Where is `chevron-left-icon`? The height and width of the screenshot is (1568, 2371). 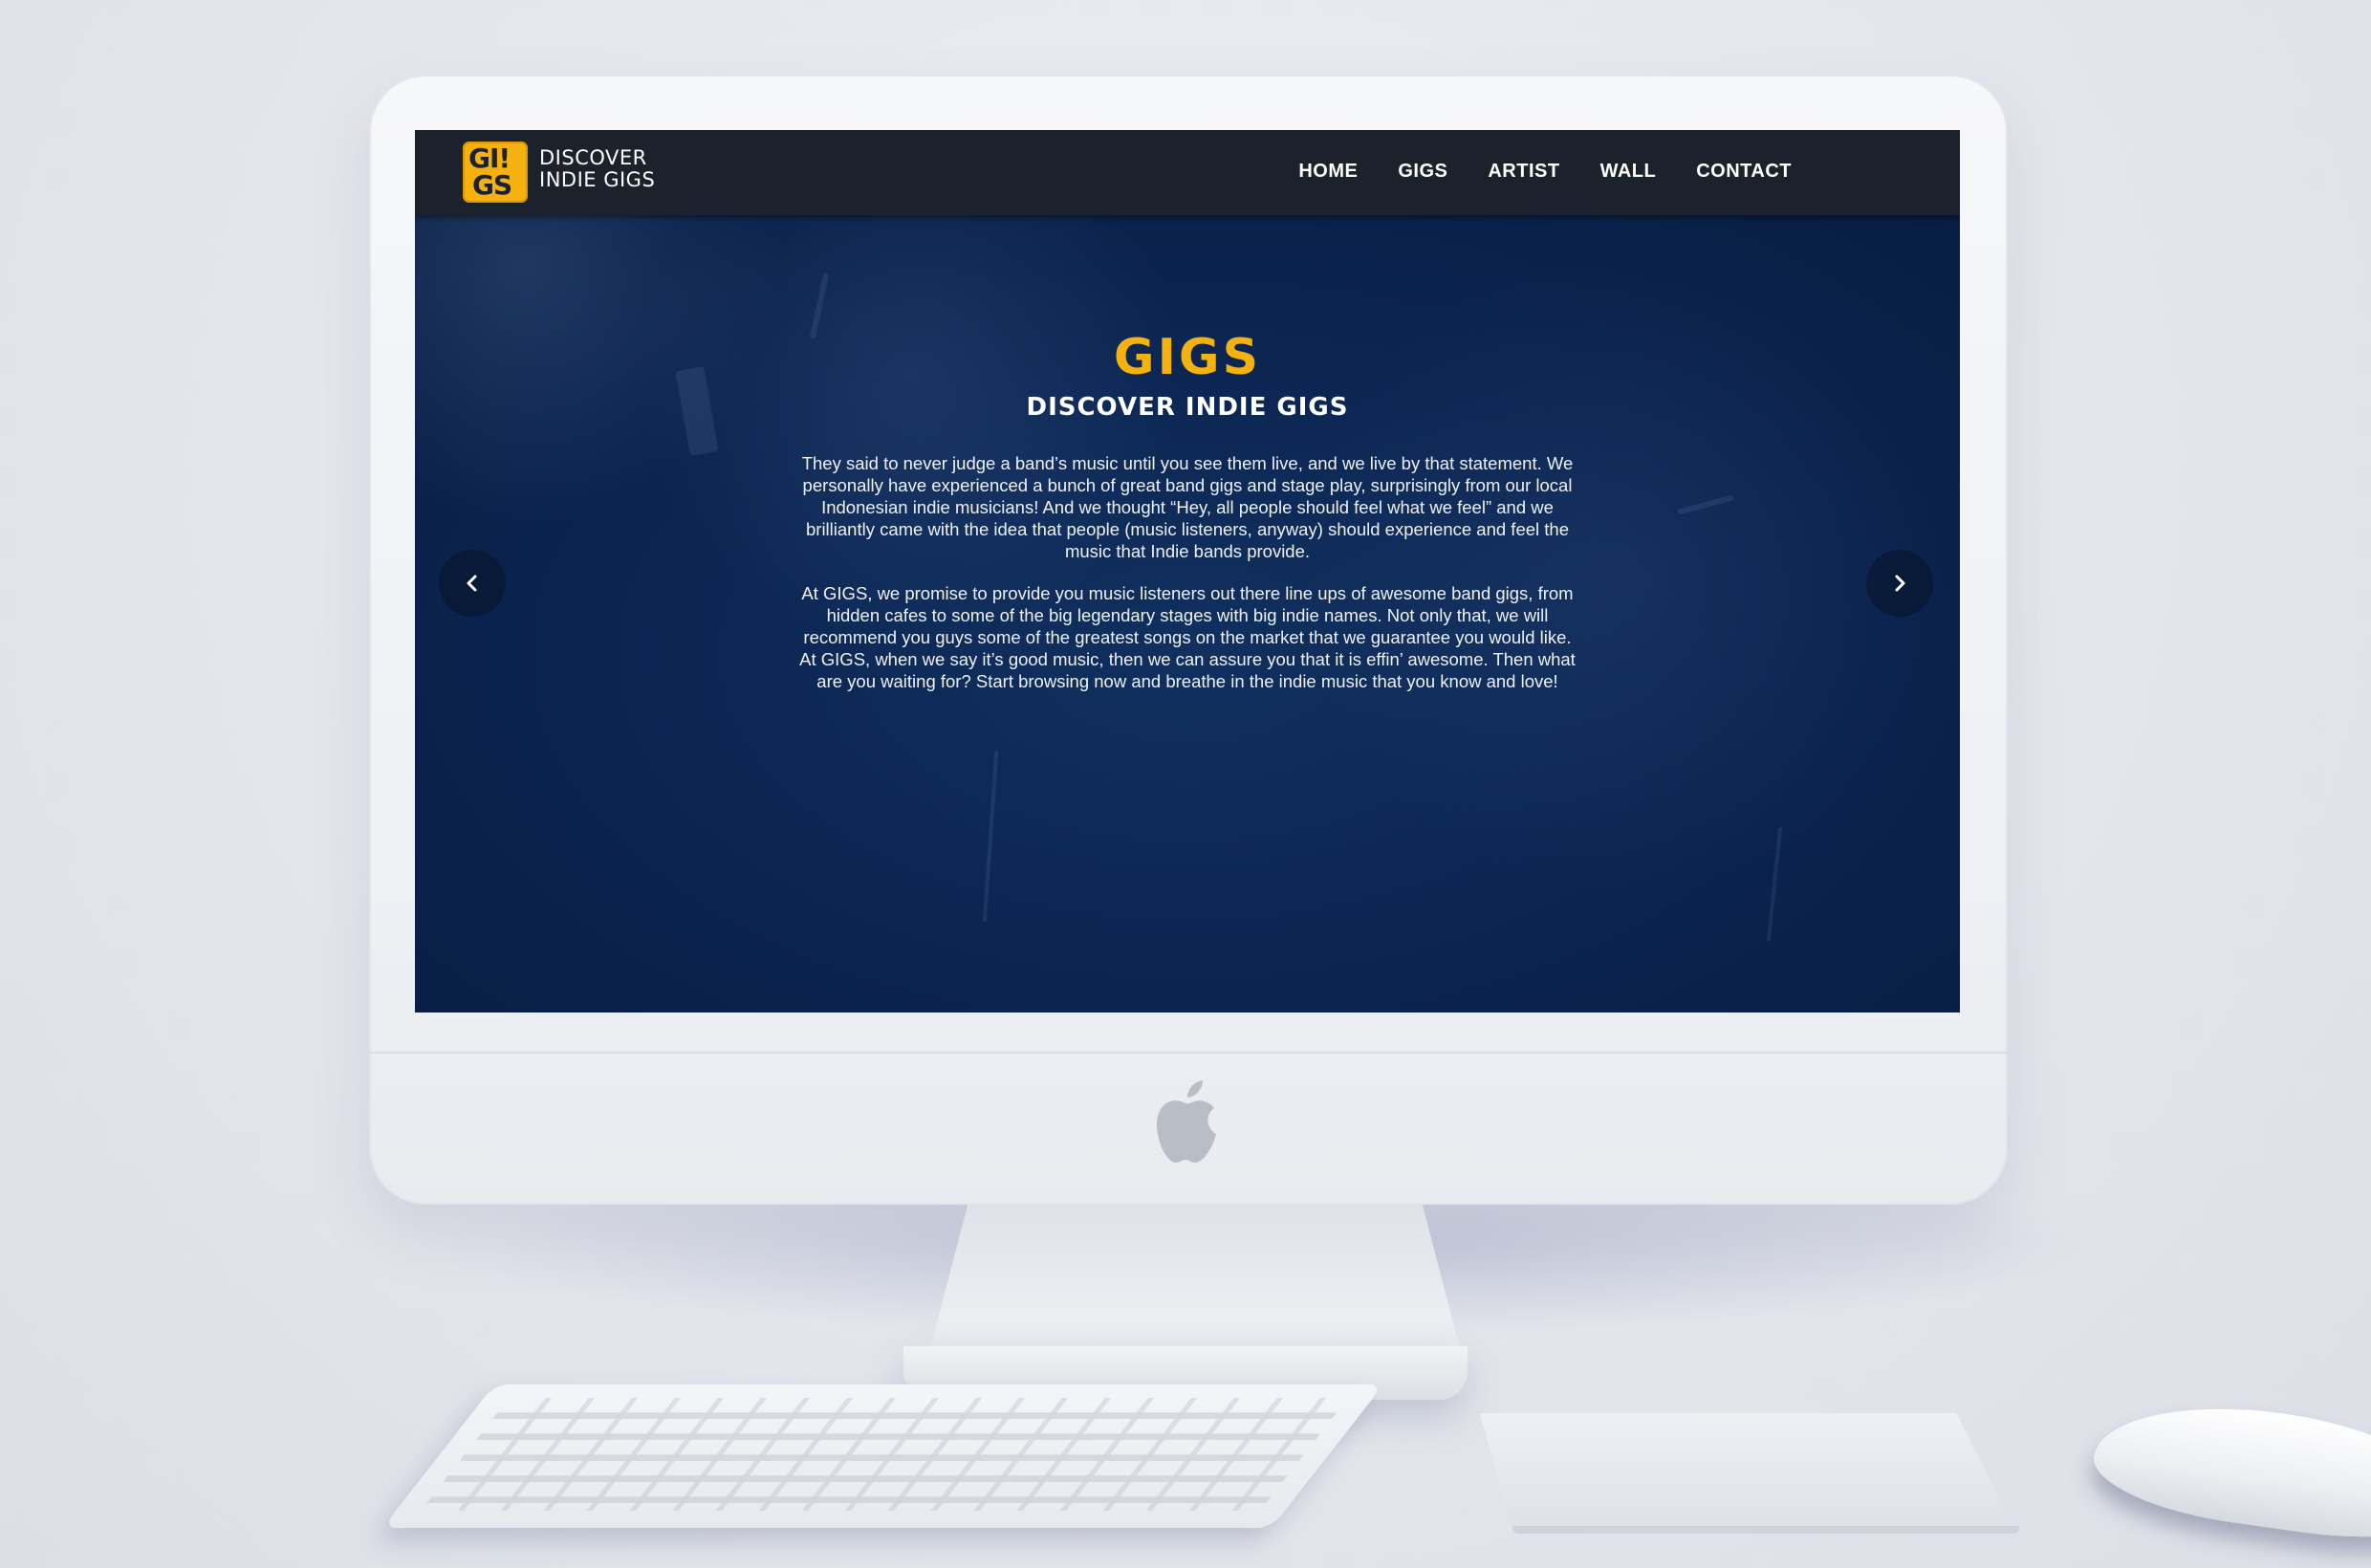
chevron-left-icon is located at coordinates (472, 583).